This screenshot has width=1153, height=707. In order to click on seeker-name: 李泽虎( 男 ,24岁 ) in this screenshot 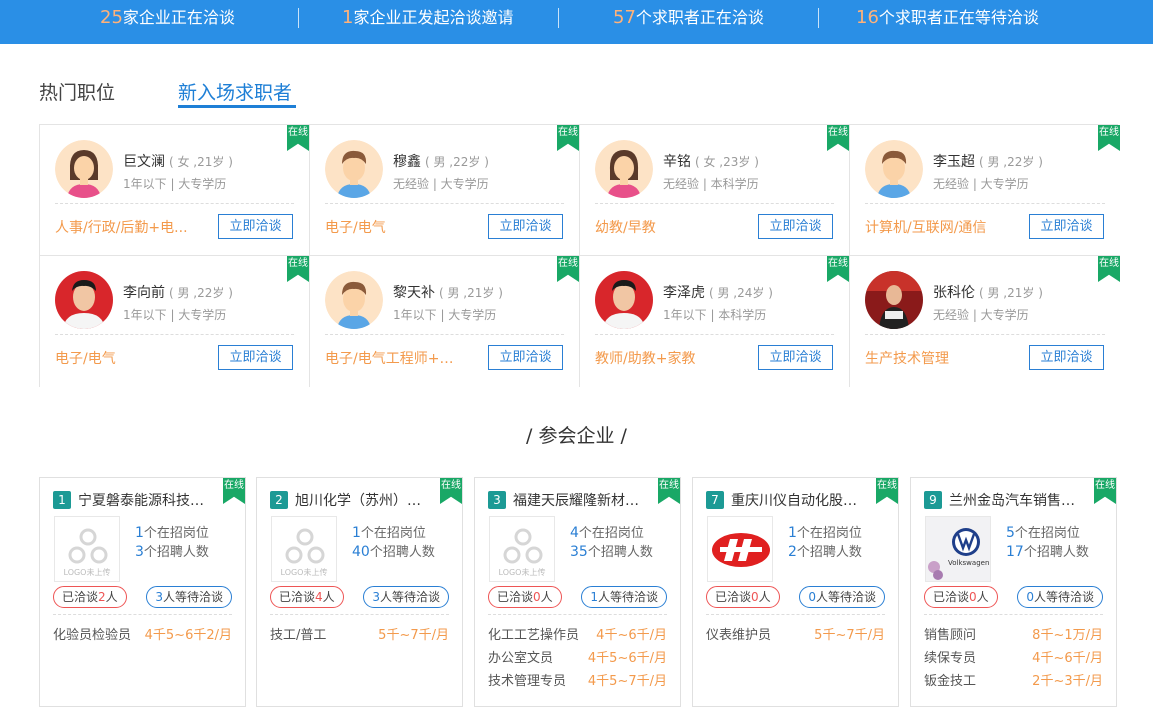, I will do `click(718, 293)`.